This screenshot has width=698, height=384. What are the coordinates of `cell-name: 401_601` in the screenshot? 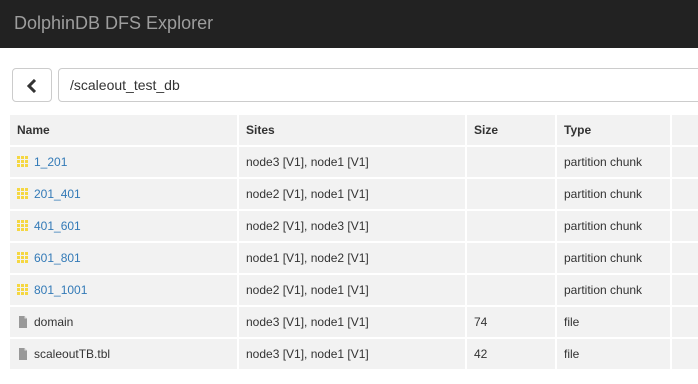 It's located at (123, 226).